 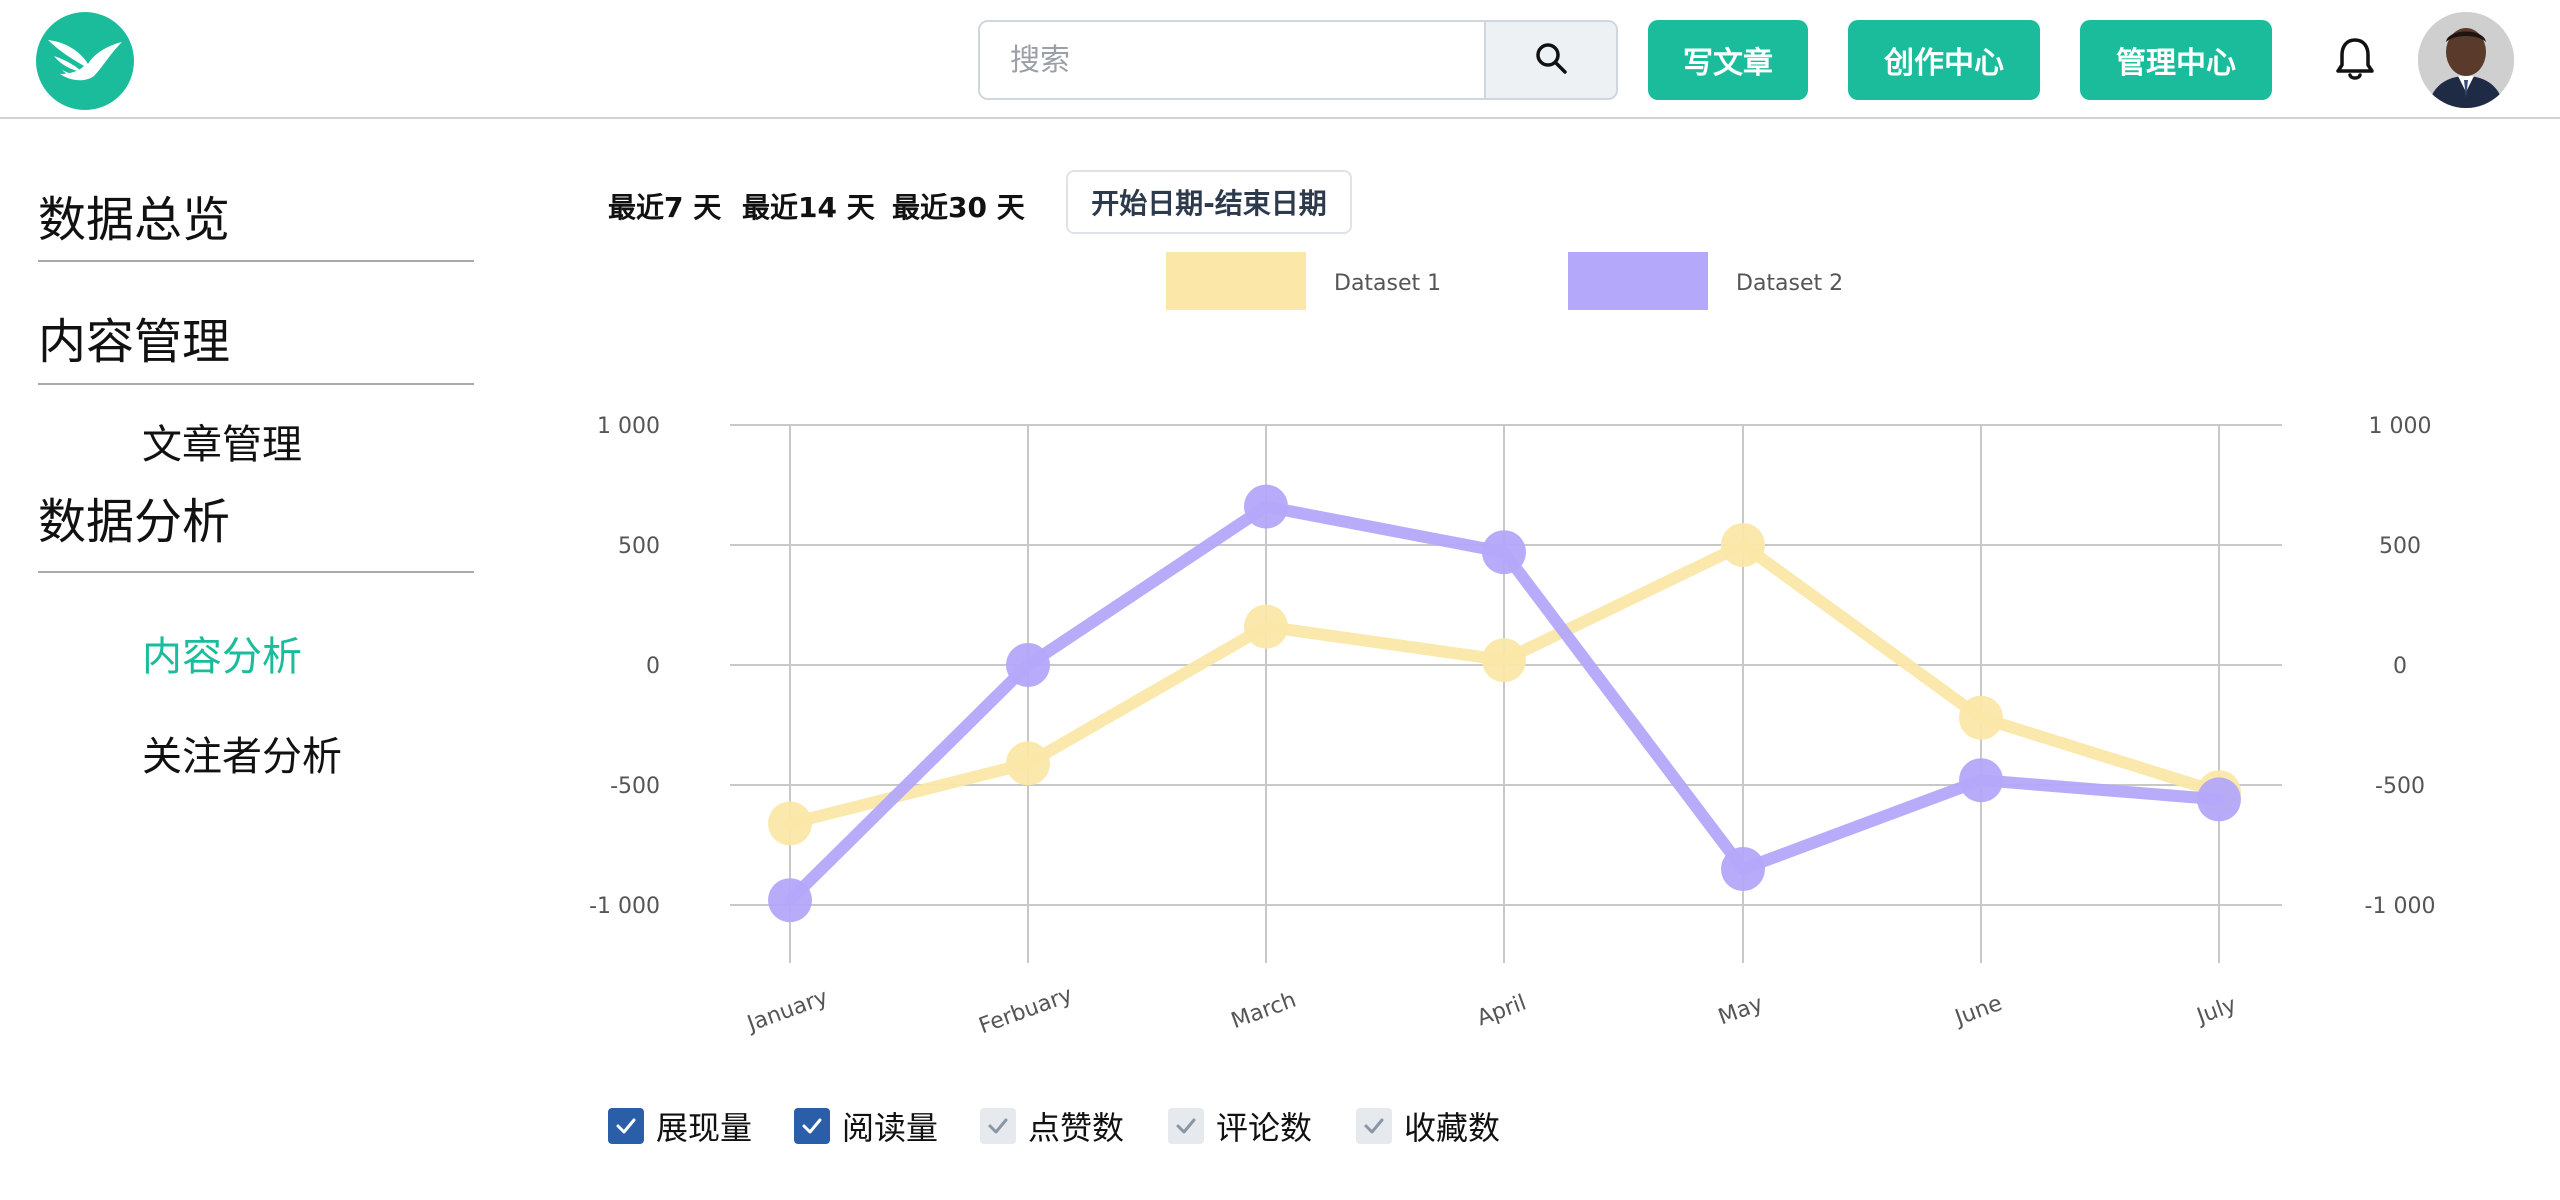 What do you see at coordinates (2466, 60) in the screenshot?
I see `user-avatar` at bounding box center [2466, 60].